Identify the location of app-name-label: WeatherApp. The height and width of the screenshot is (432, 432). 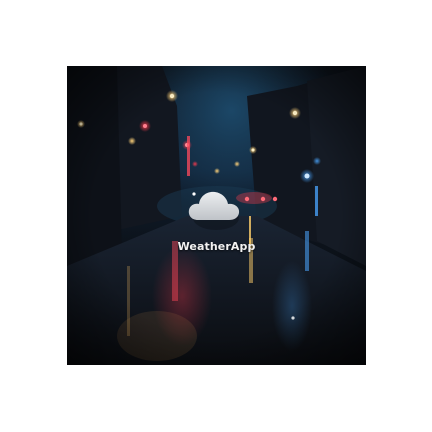
(216, 246).